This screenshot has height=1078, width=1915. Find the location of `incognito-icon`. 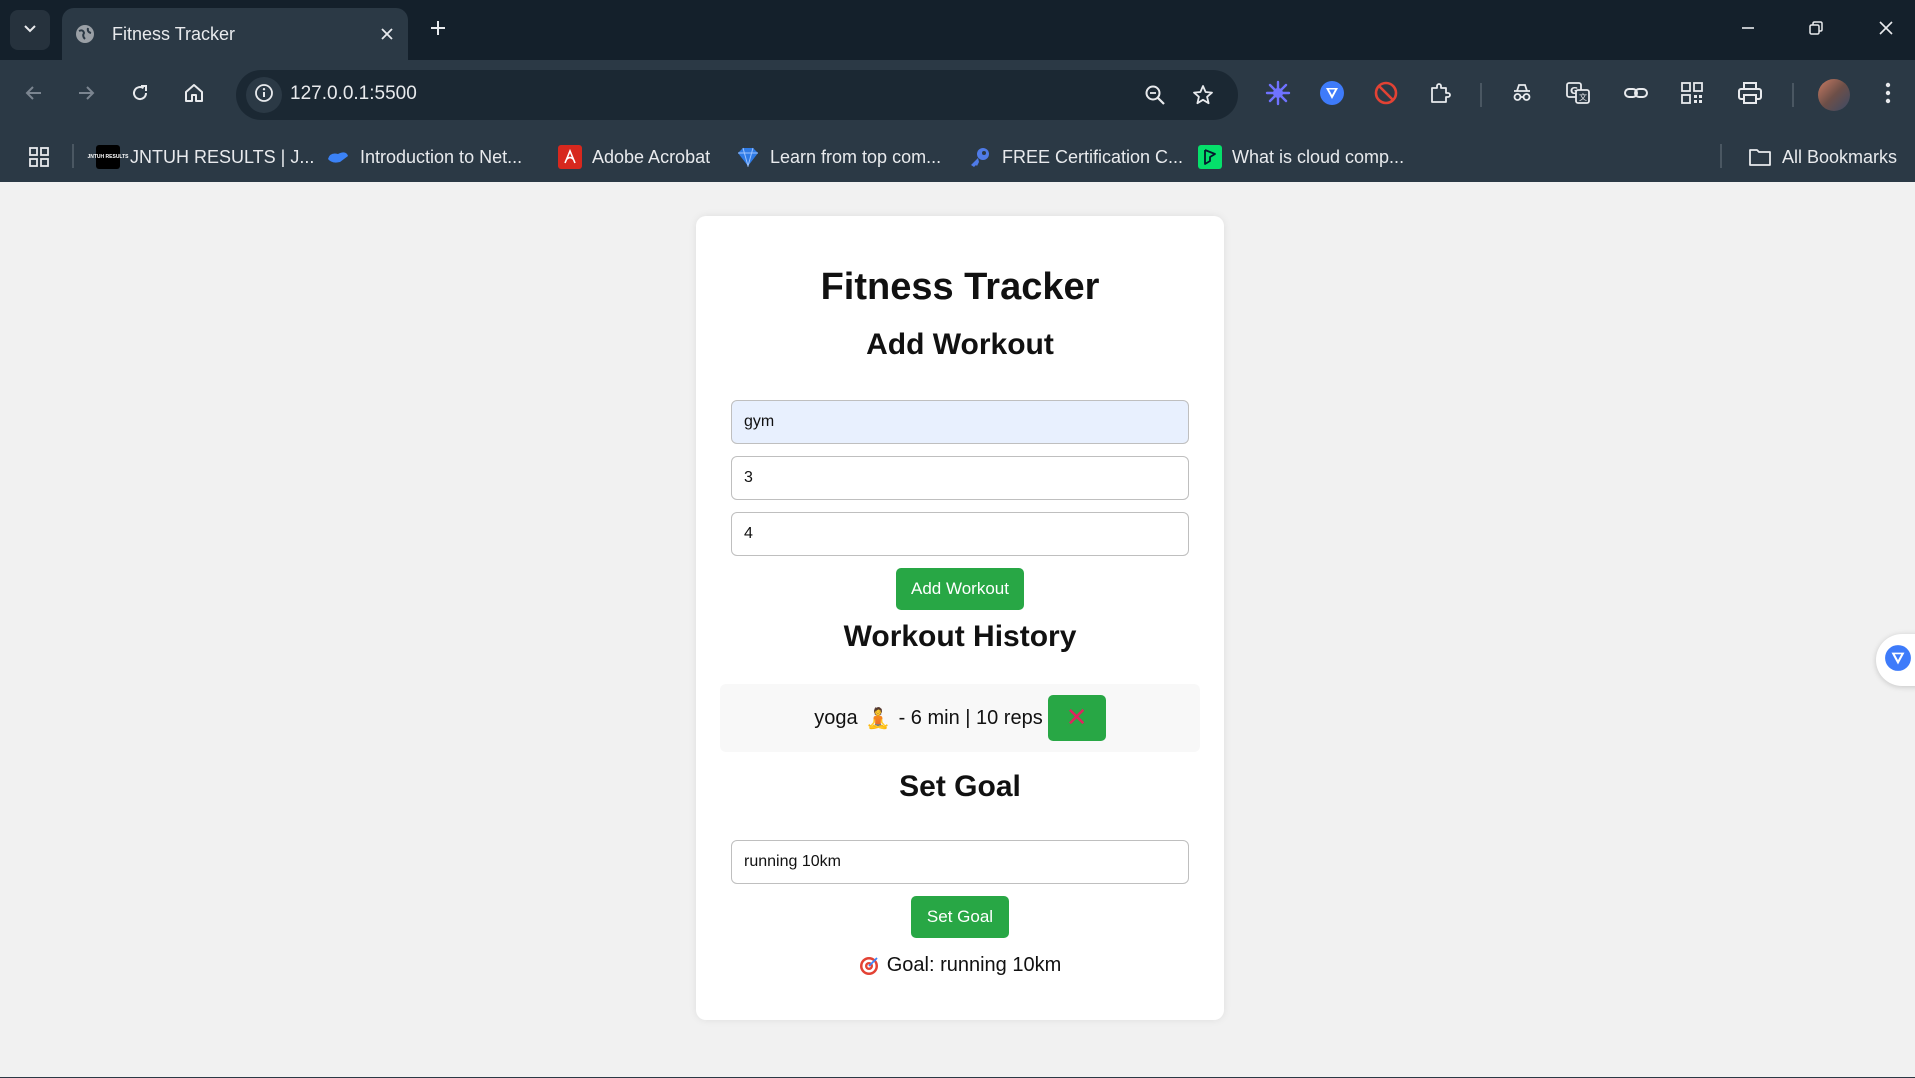

incognito-icon is located at coordinates (1522, 95).